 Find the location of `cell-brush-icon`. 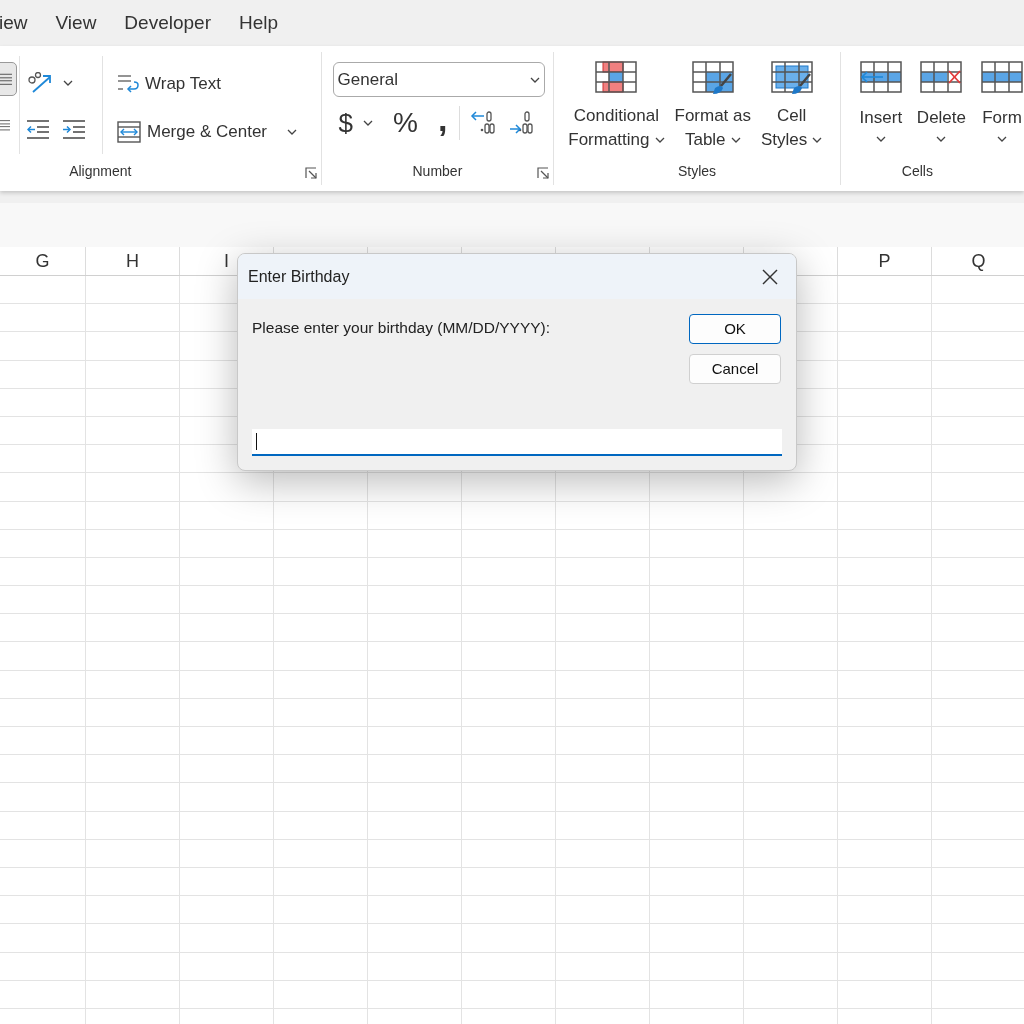

cell-brush-icon is located at coordinates (791, 78).